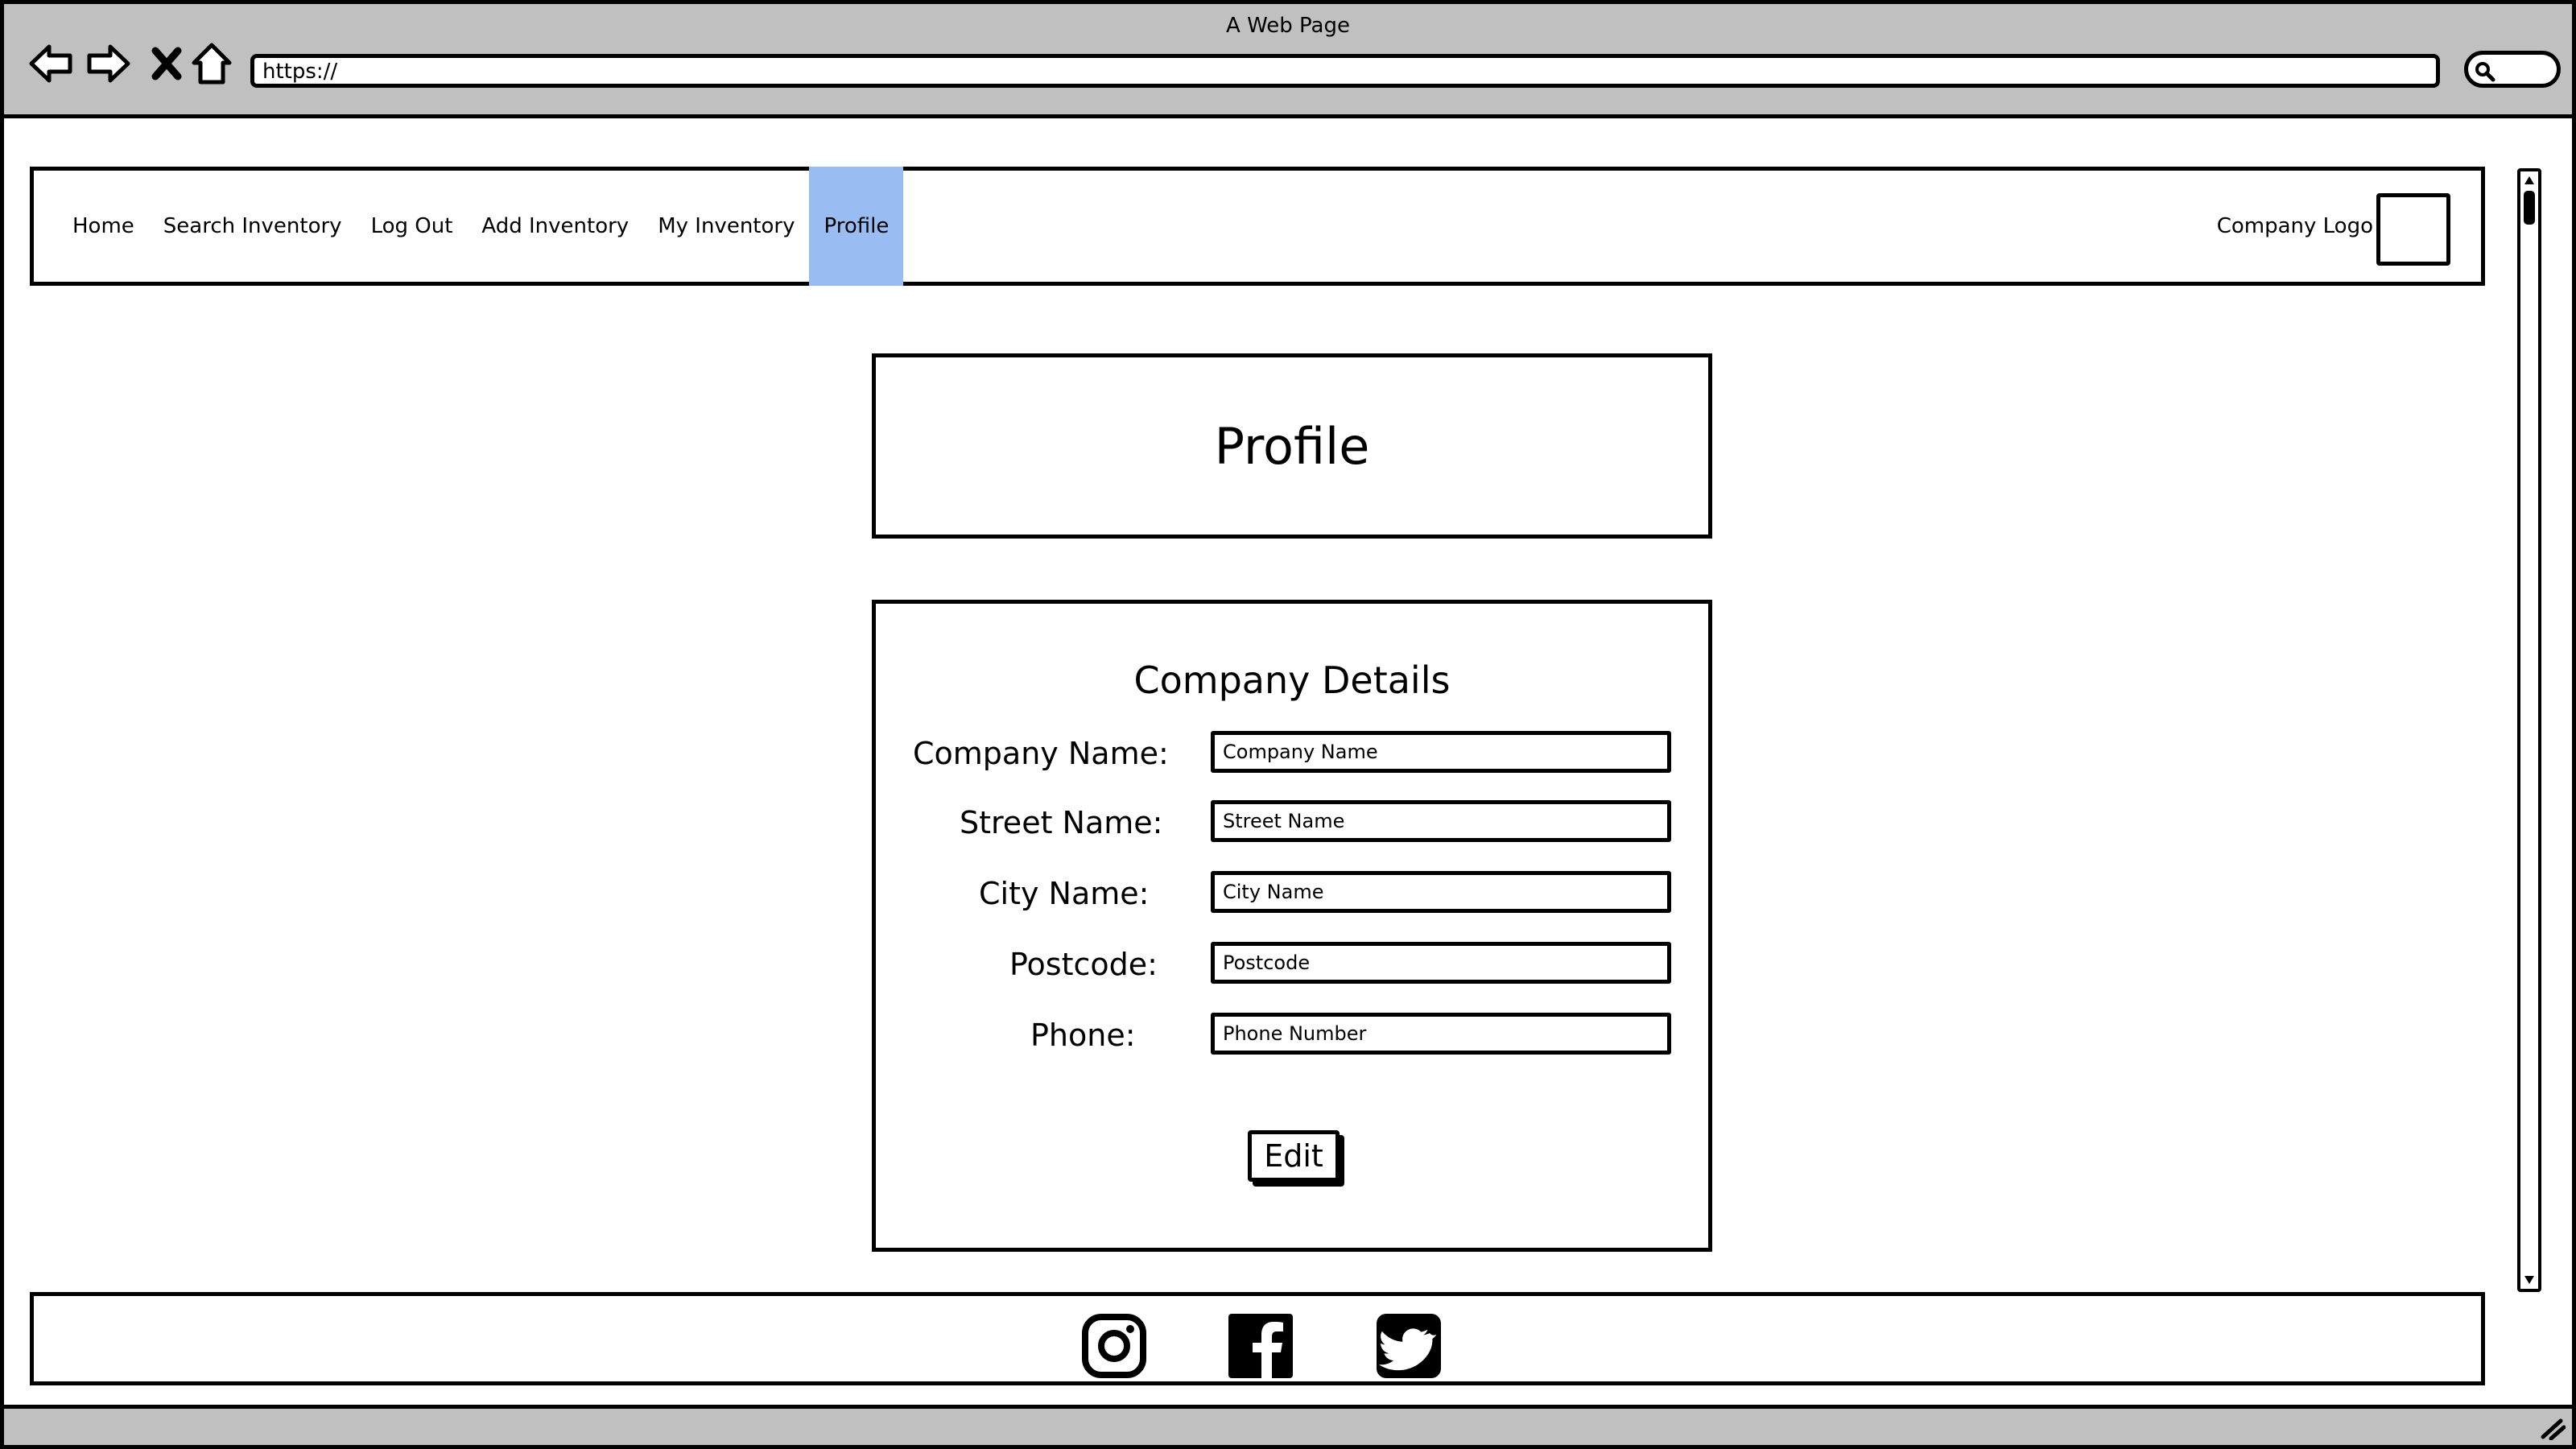  Describe the element at coordinates (1083, 1035) in the screenshot. I see `phone-label: Phone:` at that location.